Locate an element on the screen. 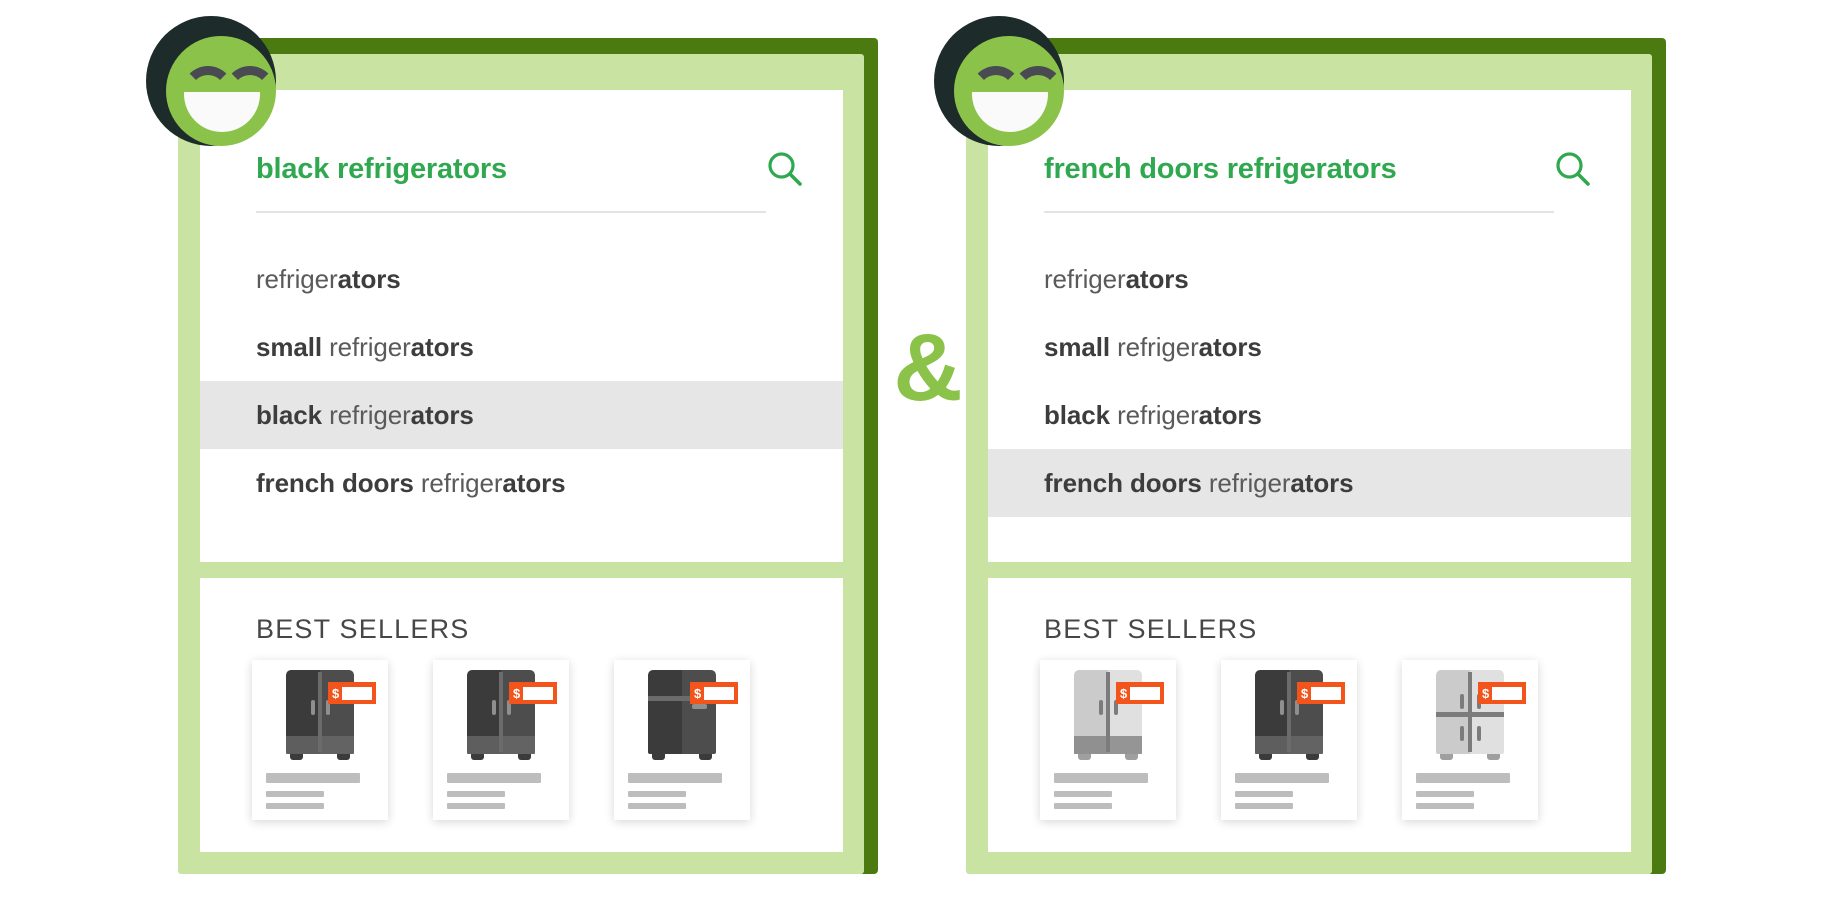 Image resolution: width=1826 pixels, height=918 pixels. search-query-text: black refrigerators is located at coordinates (521, 169).